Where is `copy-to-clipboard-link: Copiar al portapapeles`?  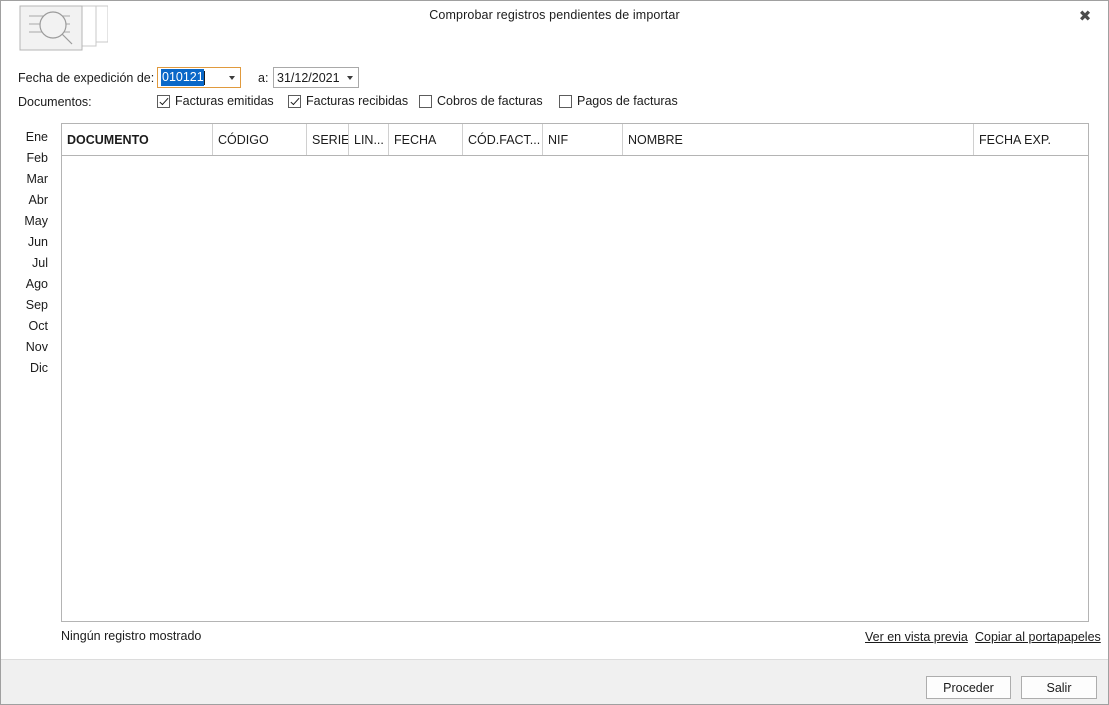
copy-to-clipboard-link: Copiar al portapapeles is located at coordinates (1038, 637).